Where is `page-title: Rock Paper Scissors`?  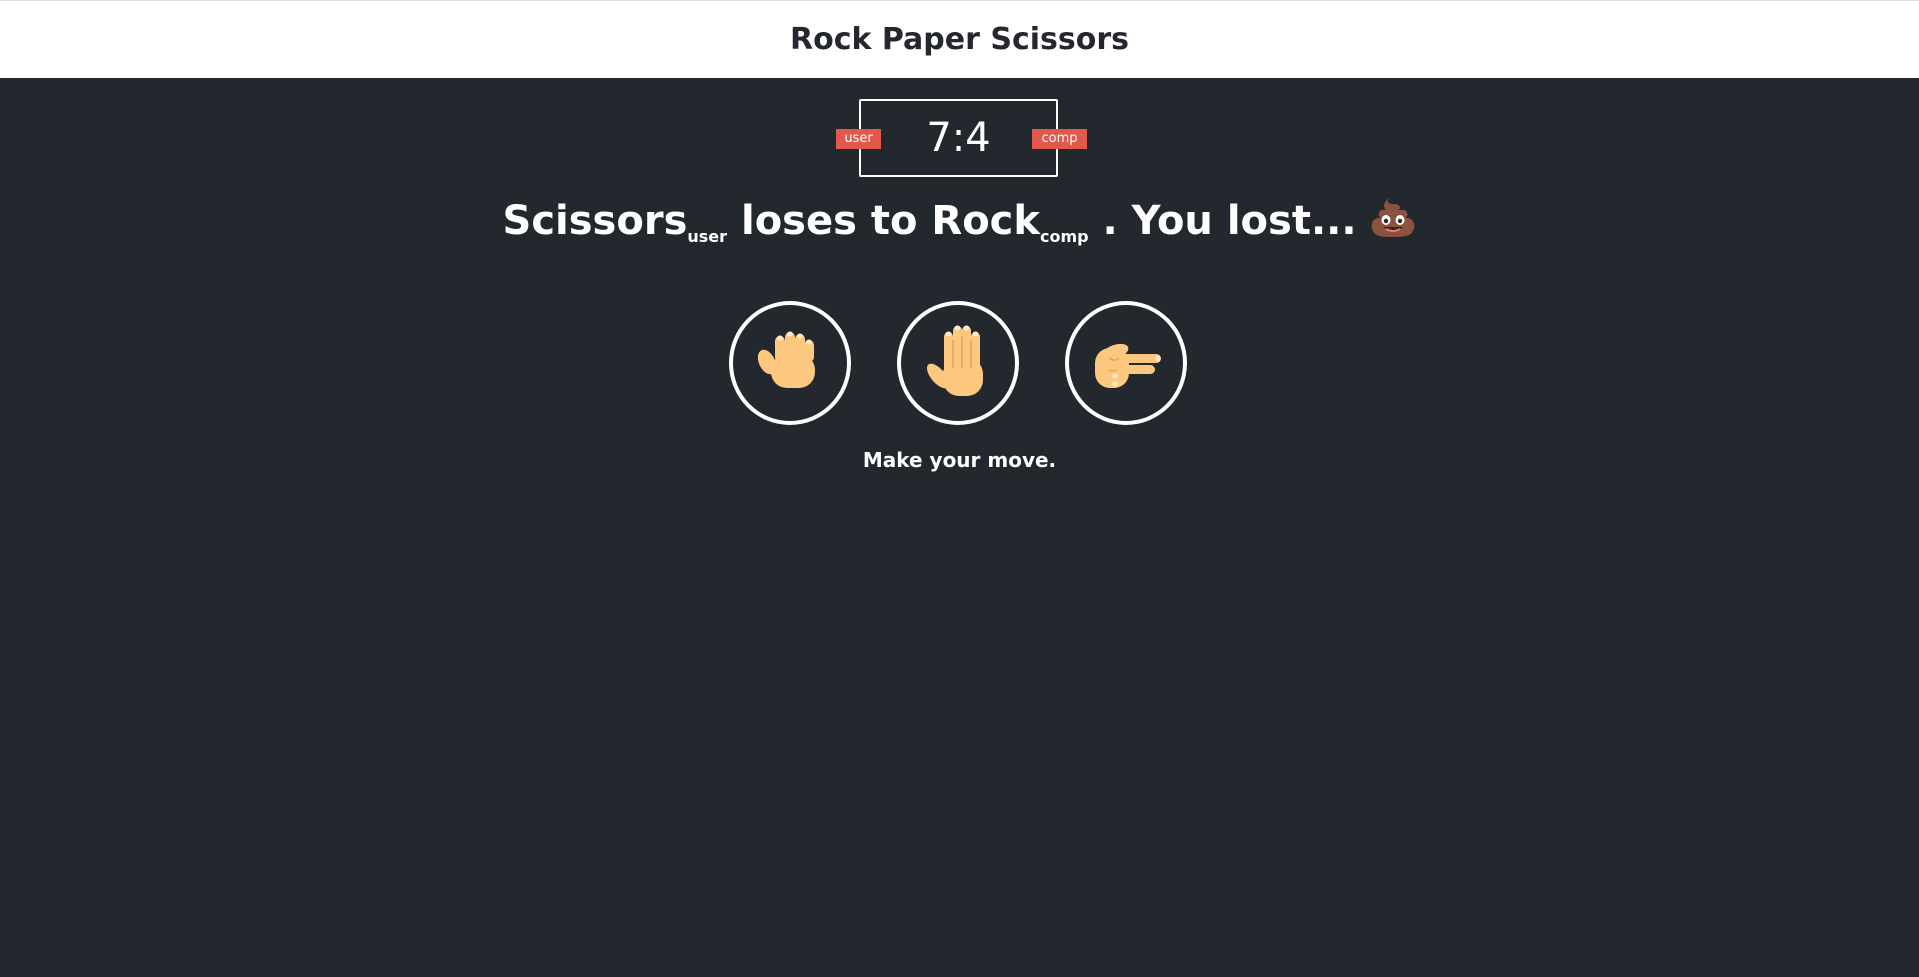 page-title: Rock Paper Scissors is located at coordinates (959, 39).